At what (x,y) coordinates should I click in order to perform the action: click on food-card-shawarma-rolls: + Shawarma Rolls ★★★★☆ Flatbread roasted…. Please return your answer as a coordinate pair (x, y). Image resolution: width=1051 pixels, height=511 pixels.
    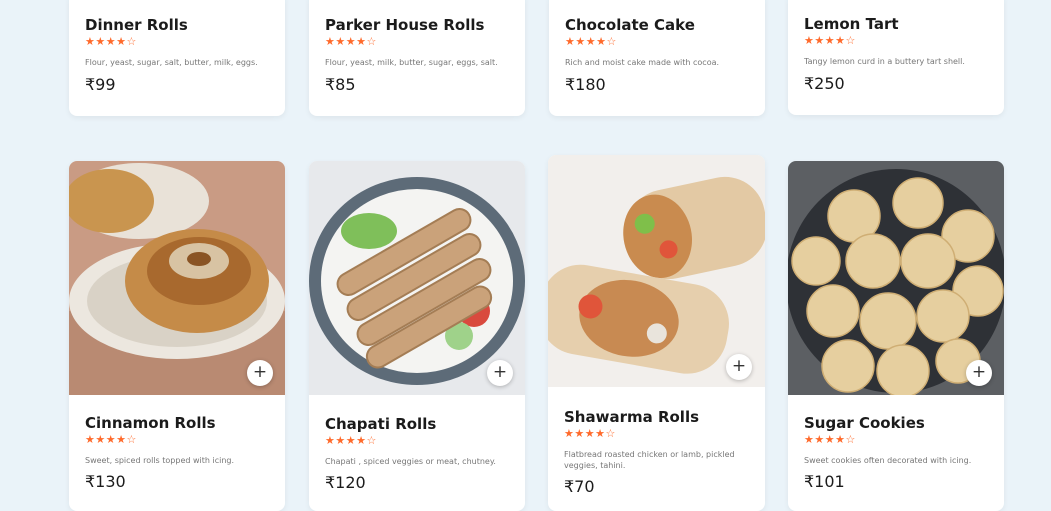
    Looking at the image, I should click on (656, 333).